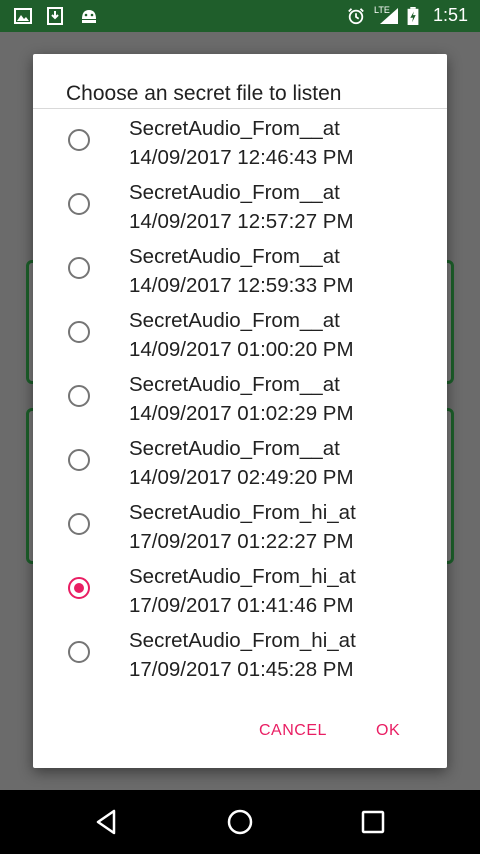 The image size is (480, 854). I want to click on alarm-icon, so click(356, 16).